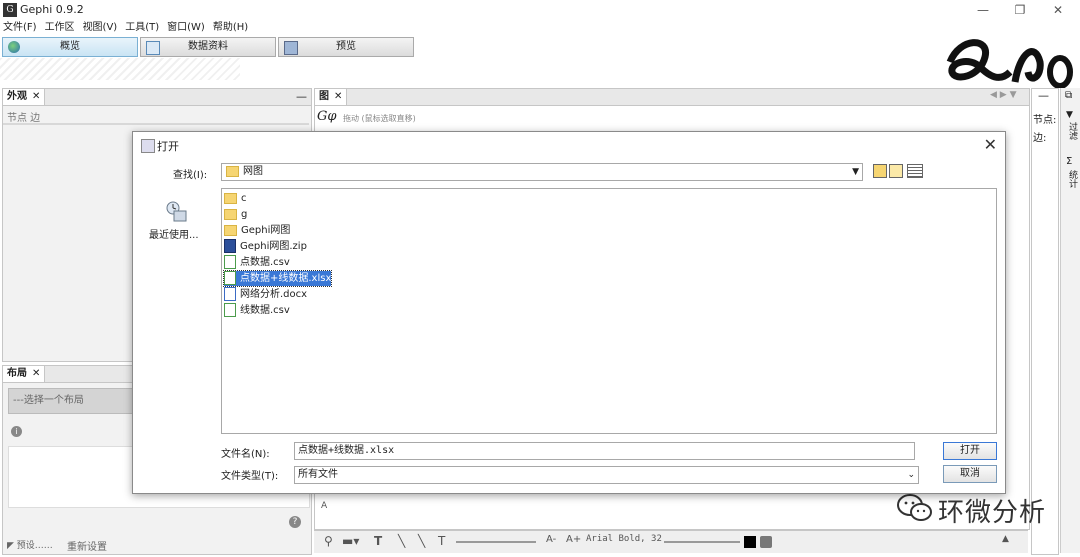 The image size is (1080, 557). I want to click on open-button: 打开, so click(970, 451).